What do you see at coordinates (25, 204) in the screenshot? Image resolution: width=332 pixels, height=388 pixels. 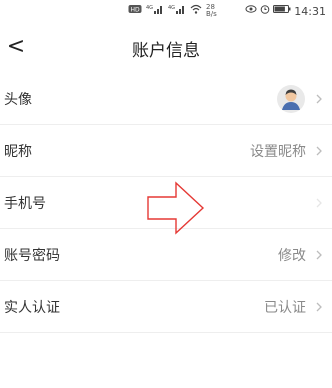 I see `row-phone-label: 手机号` at bounding box center [25, 204].